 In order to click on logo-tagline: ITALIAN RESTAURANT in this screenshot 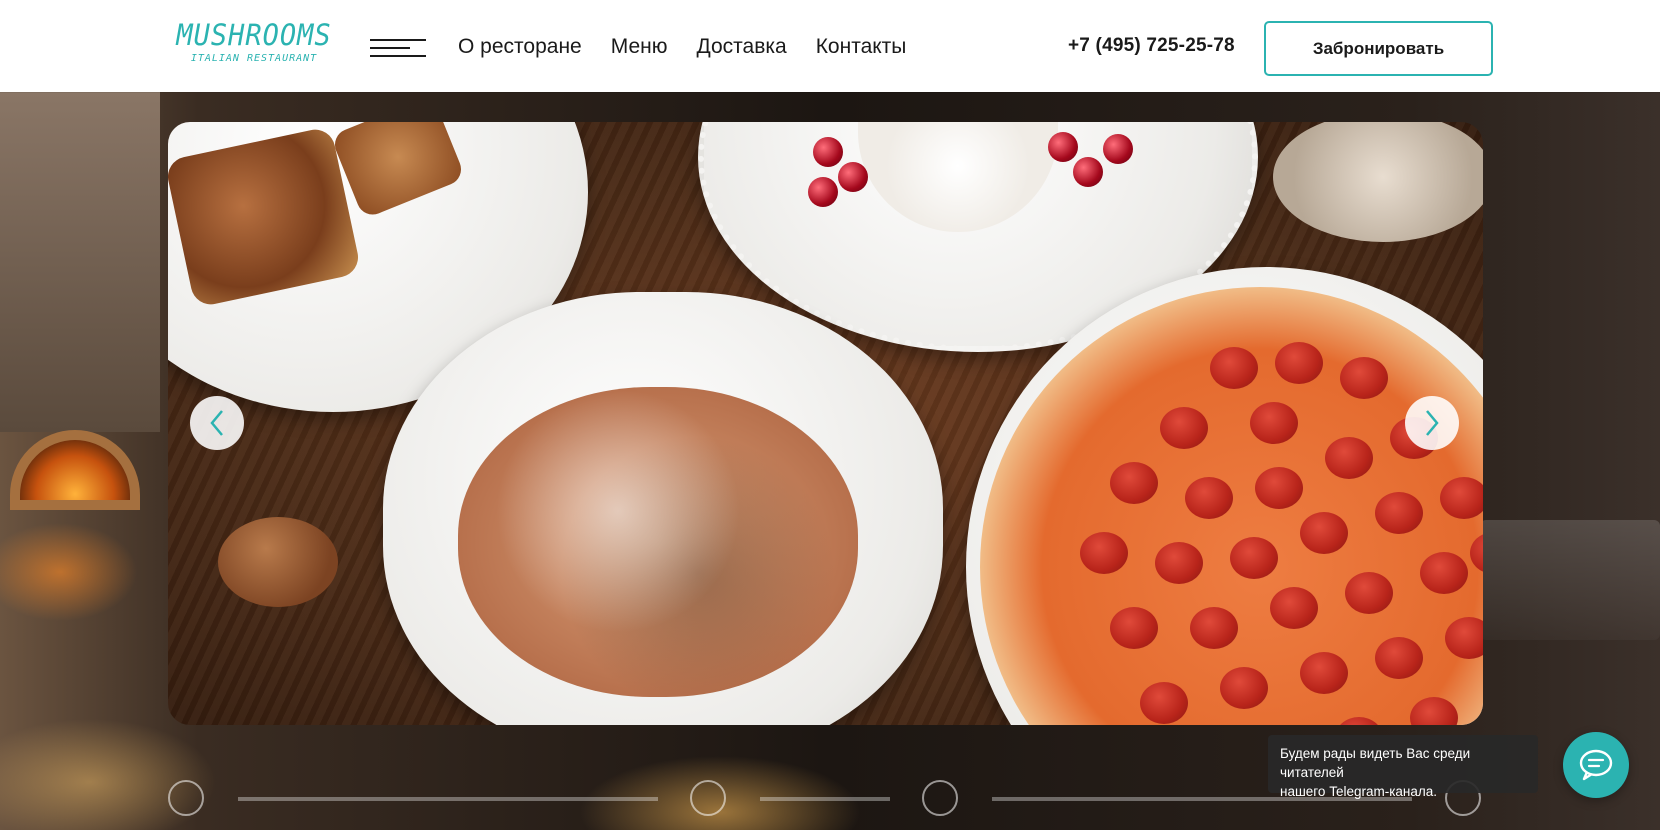, I will do `click(254, 58)`.